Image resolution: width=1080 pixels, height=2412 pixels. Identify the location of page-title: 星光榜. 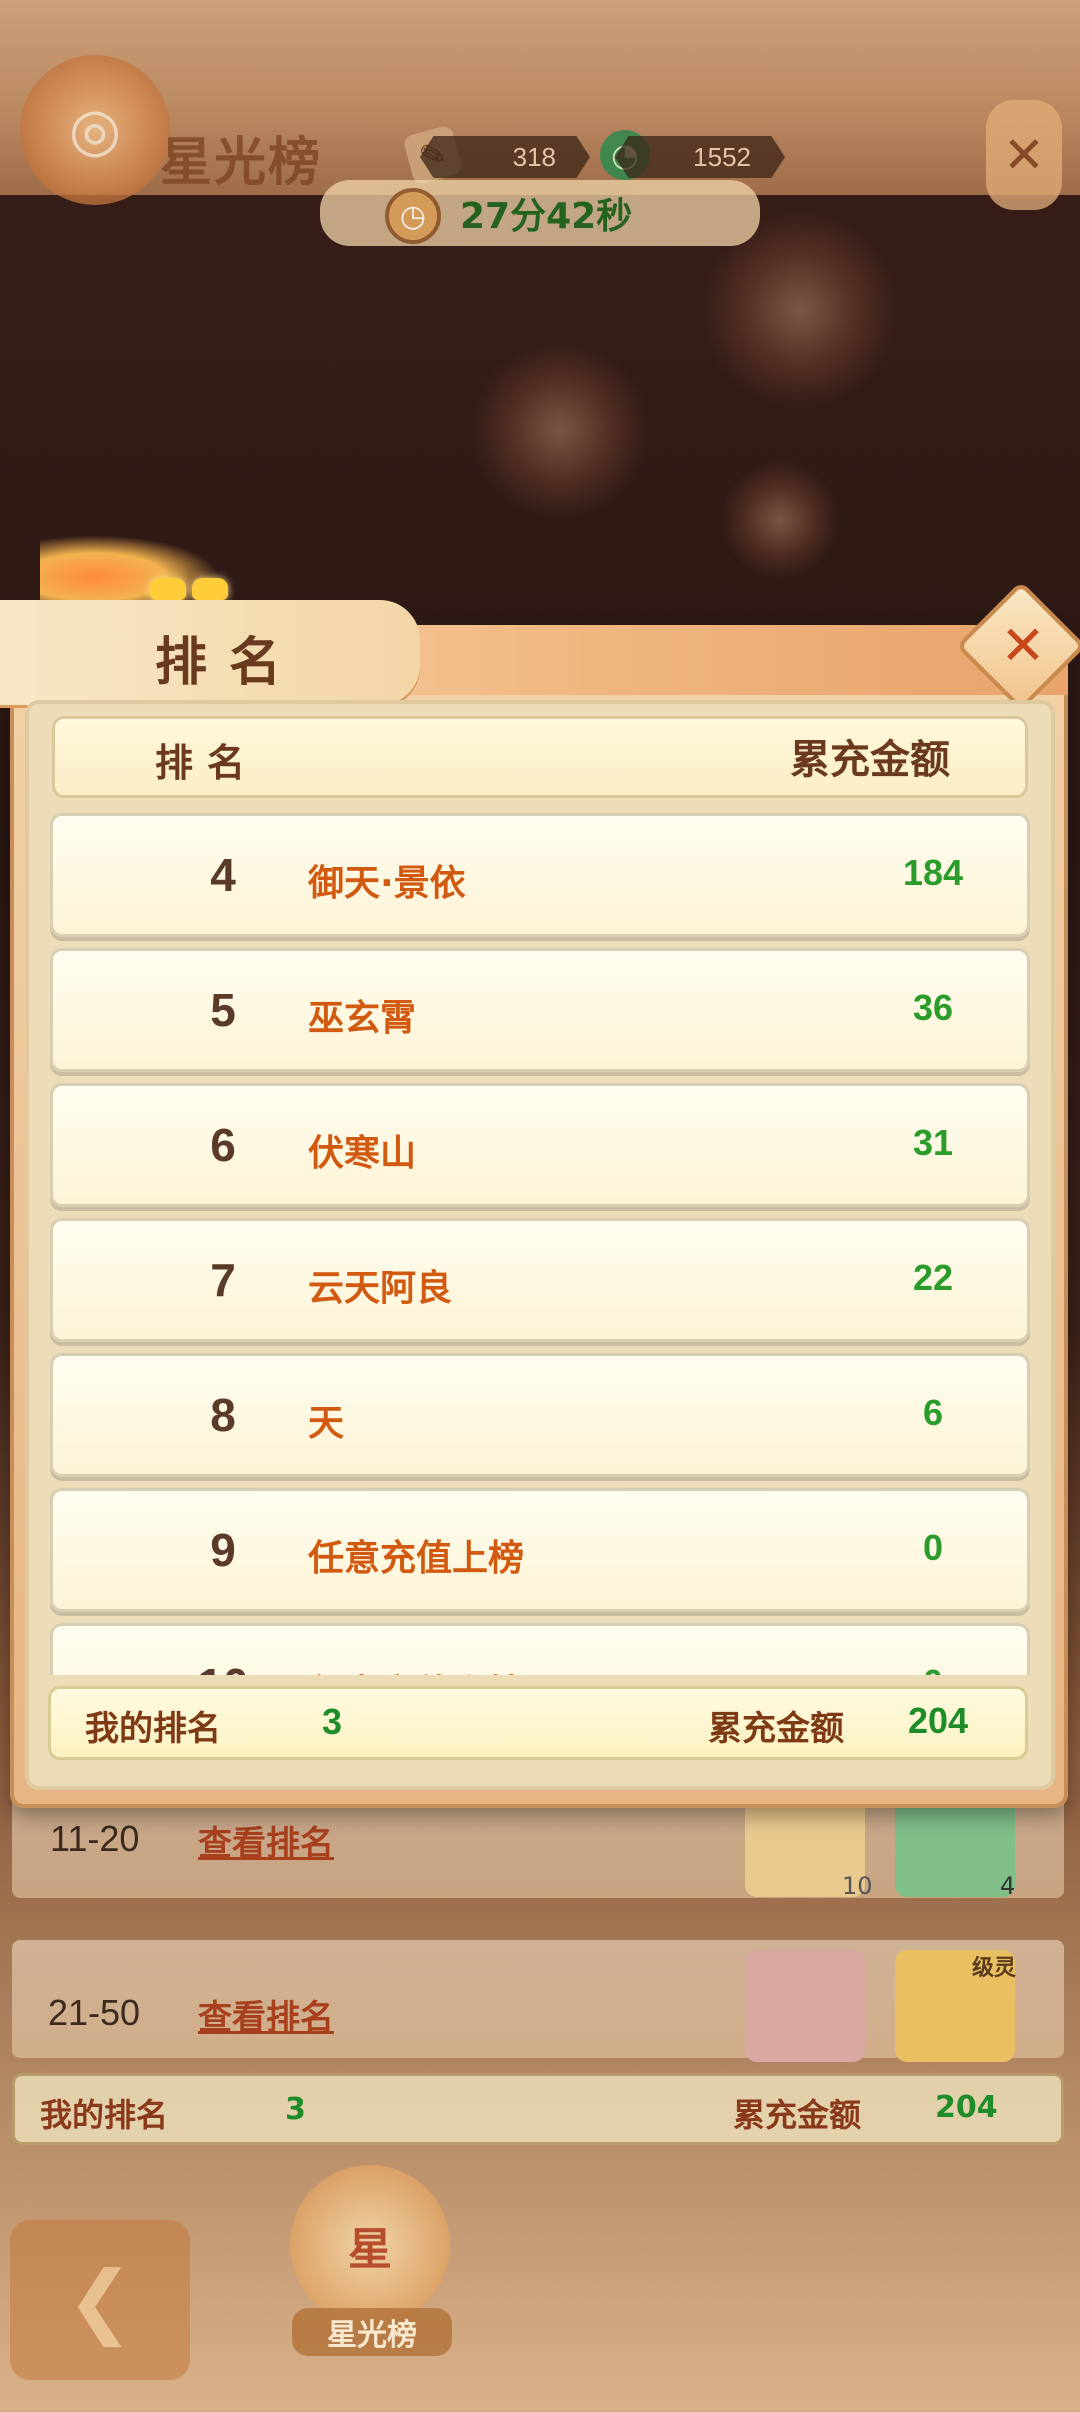
(241, 162).